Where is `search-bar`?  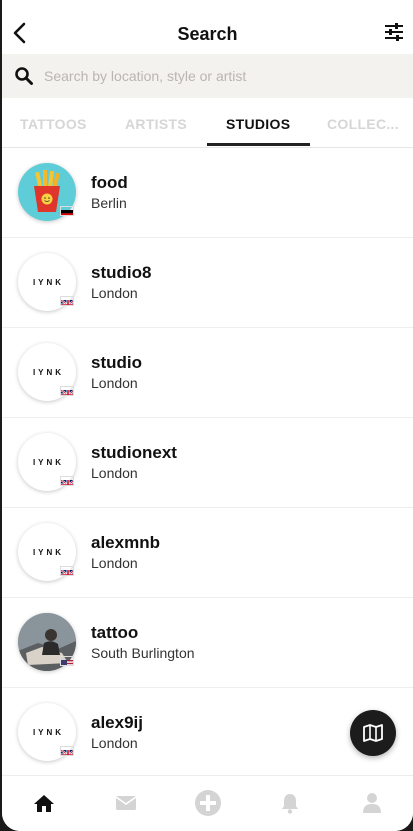 search-bar is located at coordinates (207, 76).